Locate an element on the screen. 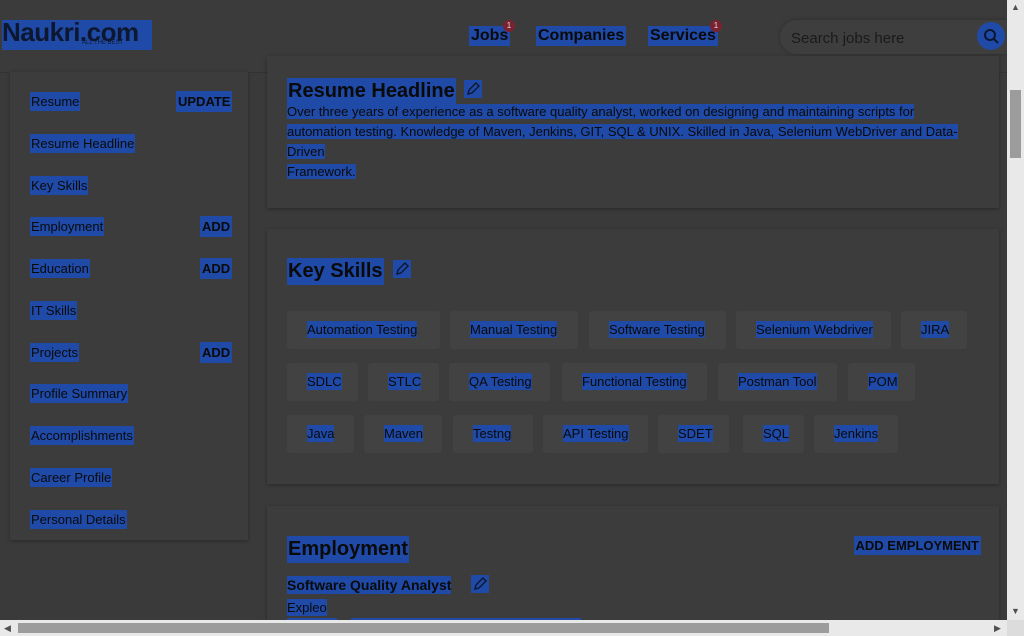 This screenshot has height=636, width=1024. employment-title: Employment is located at coordinates (348, 549).